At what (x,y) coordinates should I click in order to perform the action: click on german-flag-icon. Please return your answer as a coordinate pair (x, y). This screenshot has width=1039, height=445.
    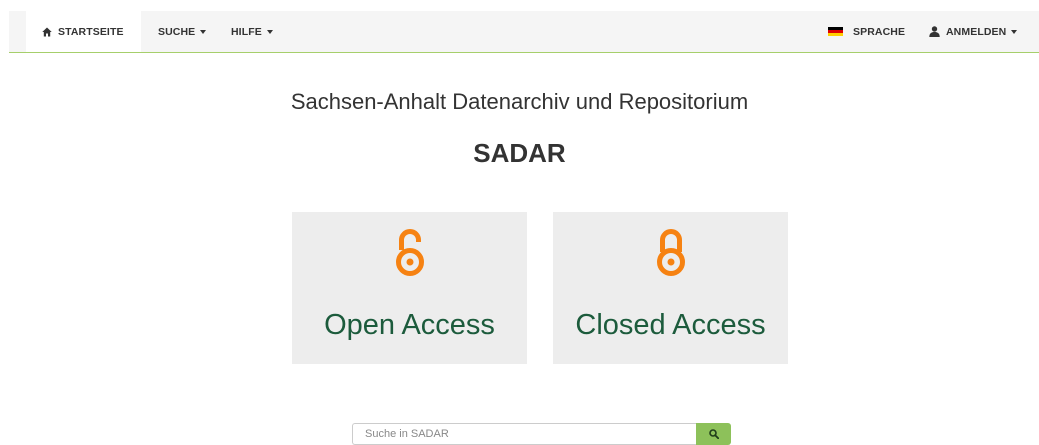
    Looking at the image, I should click on (835, 31).